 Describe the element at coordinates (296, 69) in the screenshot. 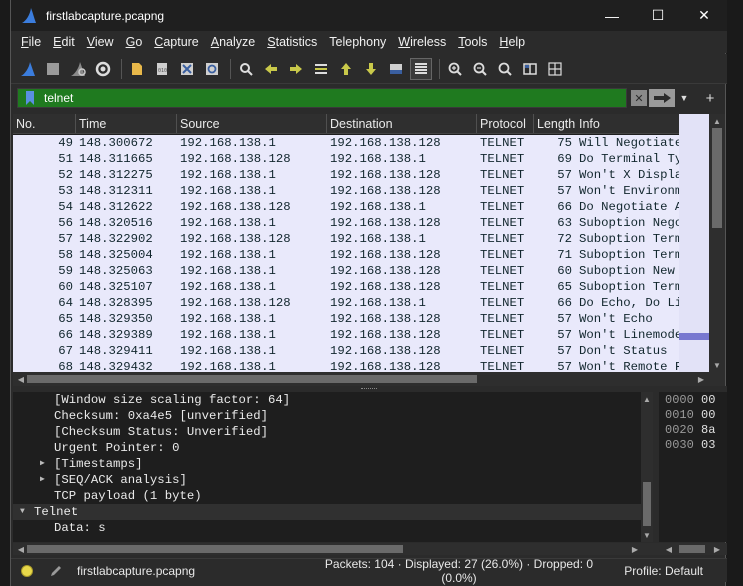

I see `go-forward-button` at that location.